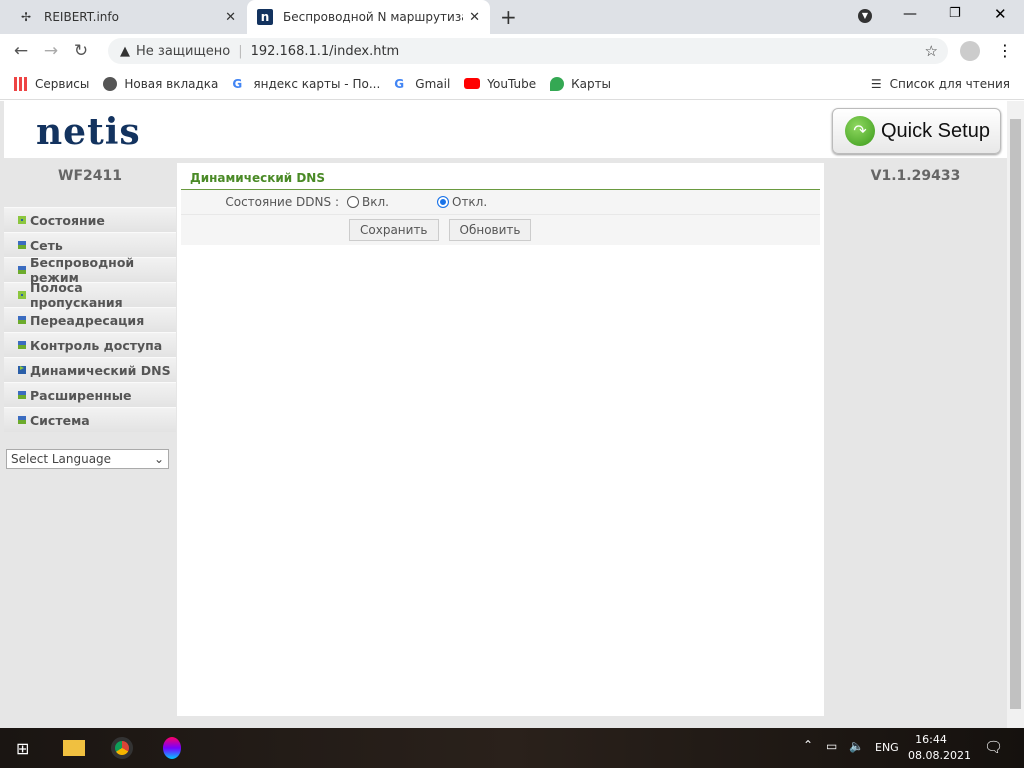 This screenshot has width=1024, height=768. Describe the element at coordinates (970, 51) in the screenshot. I see `account-avatar` at that location.